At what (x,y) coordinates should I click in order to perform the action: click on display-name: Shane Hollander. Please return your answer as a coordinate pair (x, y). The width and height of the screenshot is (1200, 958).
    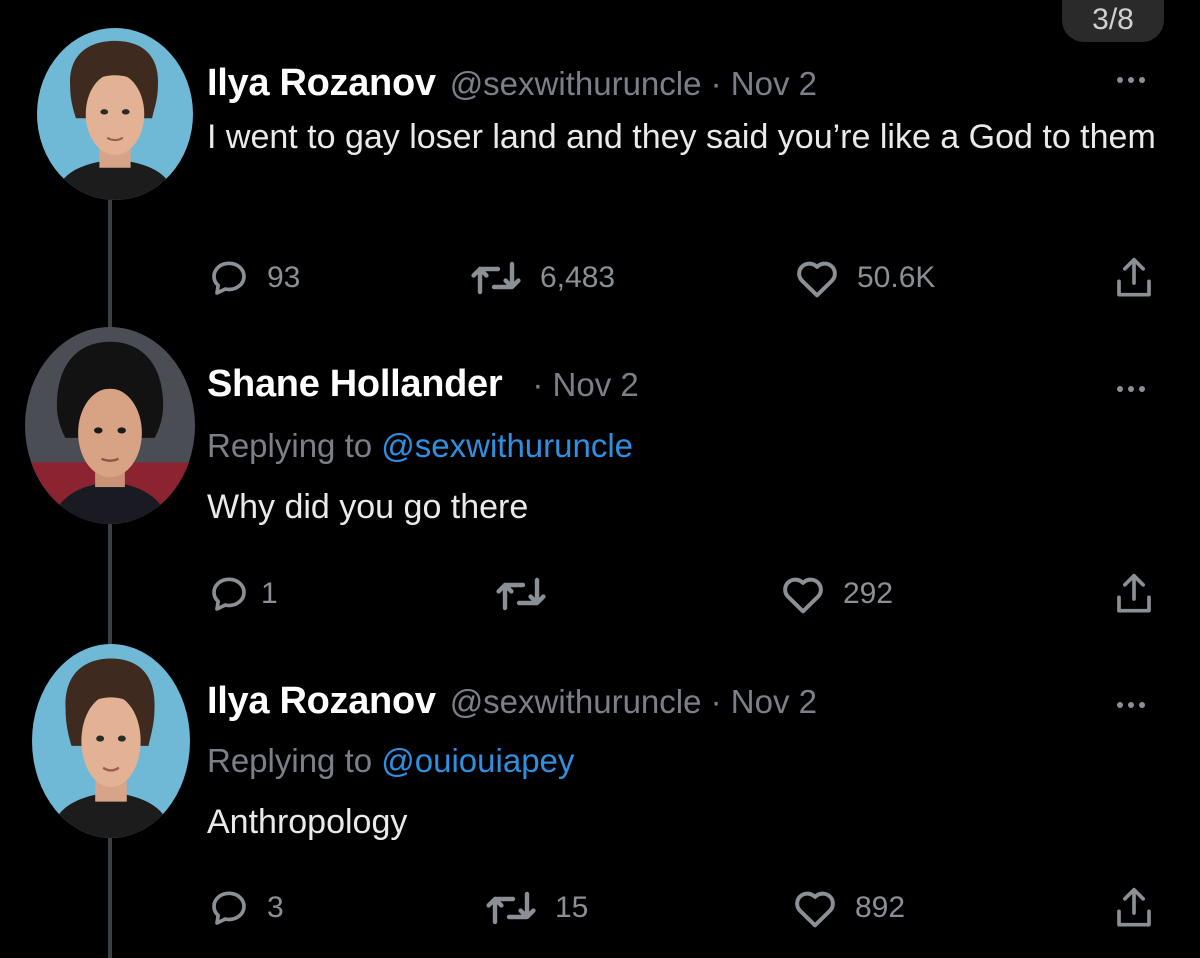
    Looking at the image, I should click on (355, 384).